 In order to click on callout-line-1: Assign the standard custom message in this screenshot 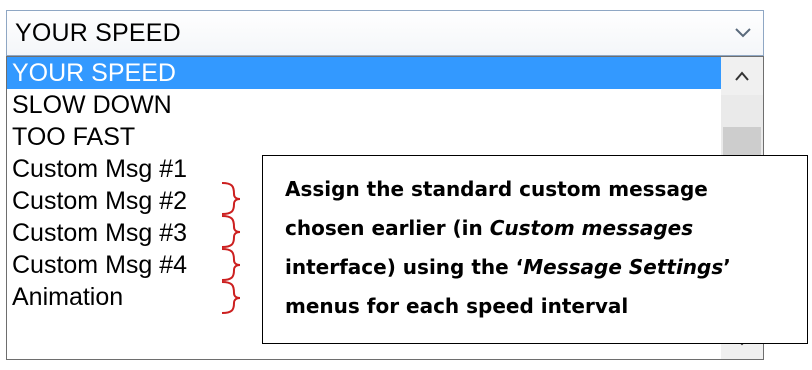, I will do `click(496, 189)`.